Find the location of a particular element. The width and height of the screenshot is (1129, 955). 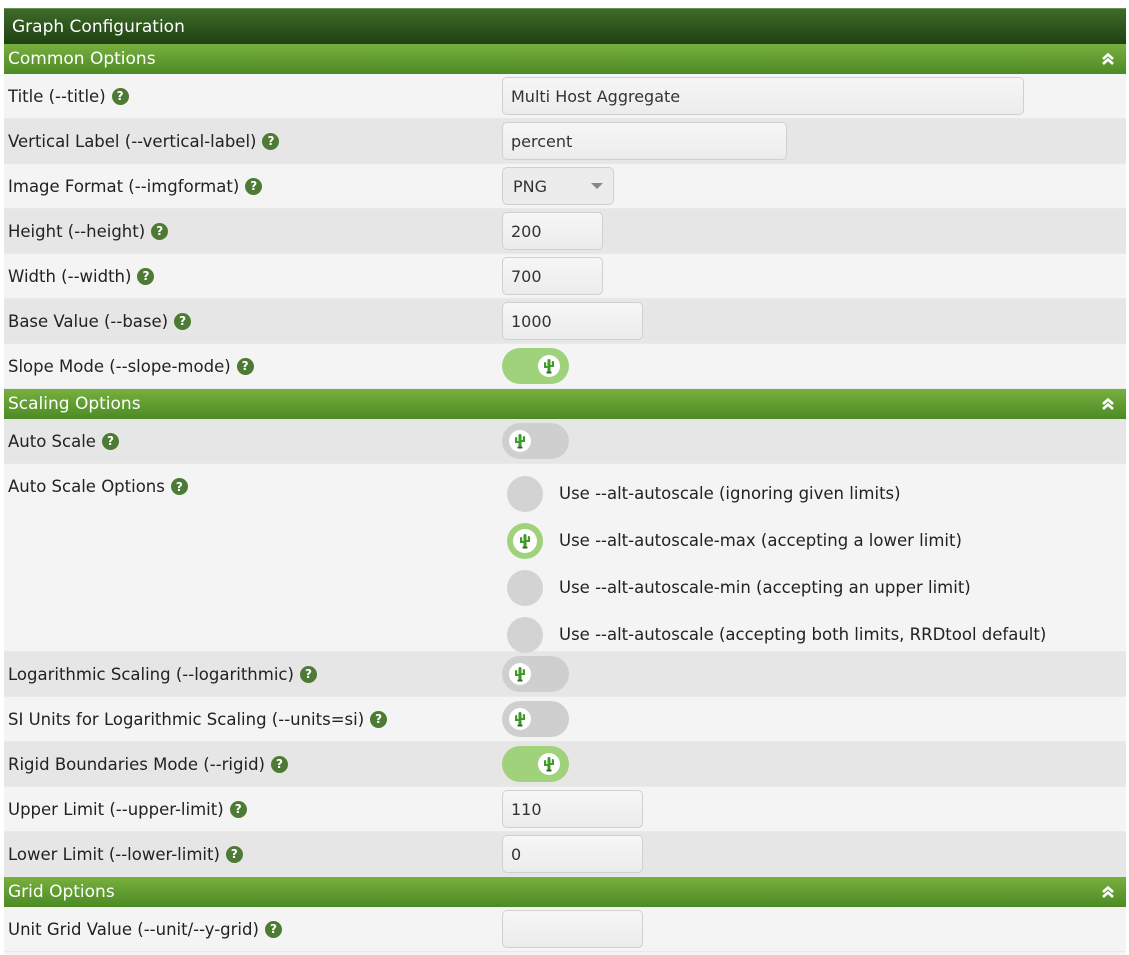

slope-mode-label: Slope Mode (--slope-mode) is located at coordinates (119, 366).